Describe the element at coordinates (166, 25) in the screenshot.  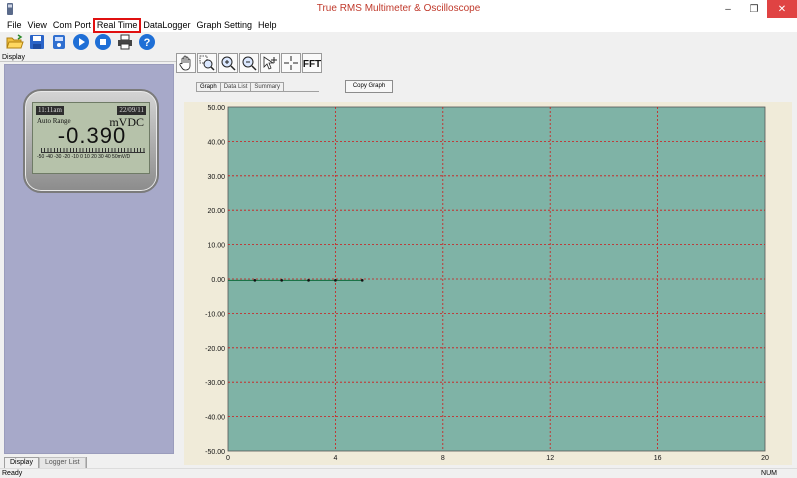
I see `menu-datalogger: DataLogger` at that location.